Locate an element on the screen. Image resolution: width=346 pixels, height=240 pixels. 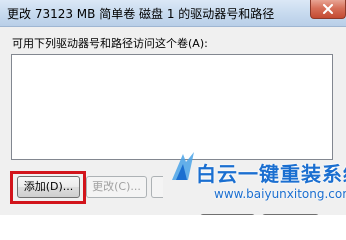
close-button is located at coordinates (328, 9).